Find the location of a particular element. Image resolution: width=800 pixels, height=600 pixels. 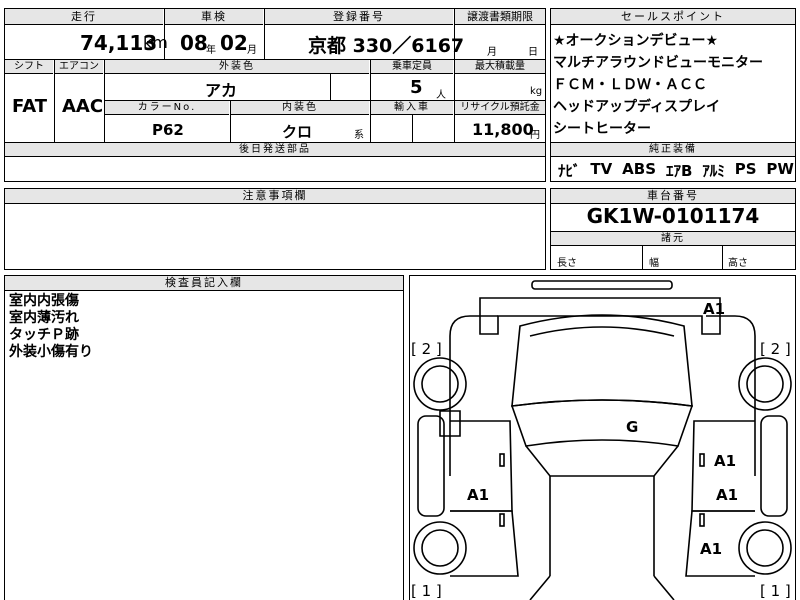

capacity-unit: 人 is located at coordinates (441, 95).